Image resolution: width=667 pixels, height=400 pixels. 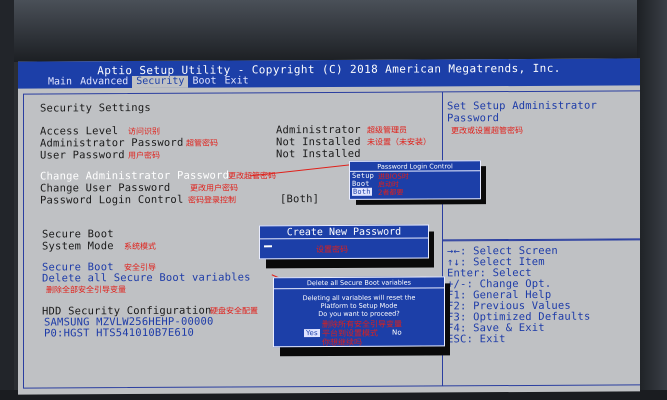 I want to click on help-annotation: 更改或设置超管密码, so click(x=487, y=130).